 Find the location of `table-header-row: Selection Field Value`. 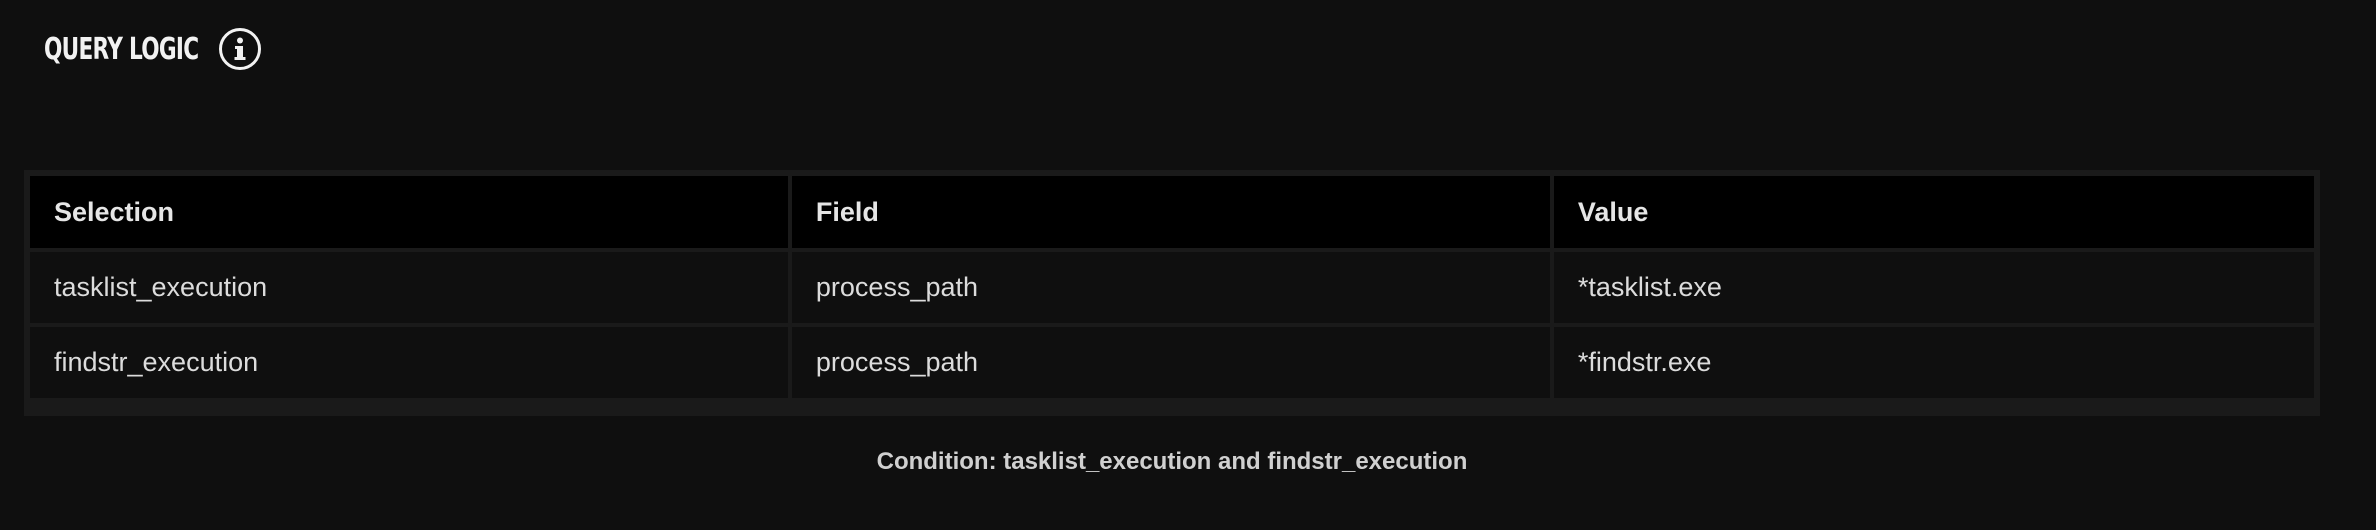

table-header-row: Selection Field Value is located at coordinates (1172, 212).